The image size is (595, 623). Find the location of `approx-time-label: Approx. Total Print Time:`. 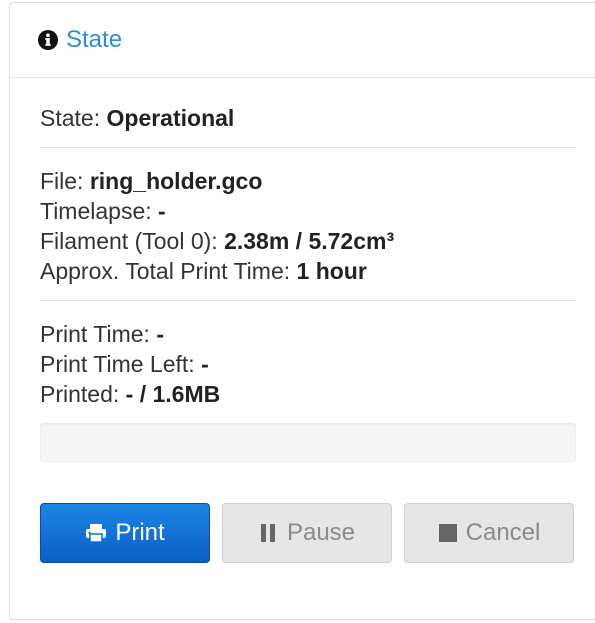

approx-time-label: Approx. Total Print Time: is located at coordinates (165, 271).